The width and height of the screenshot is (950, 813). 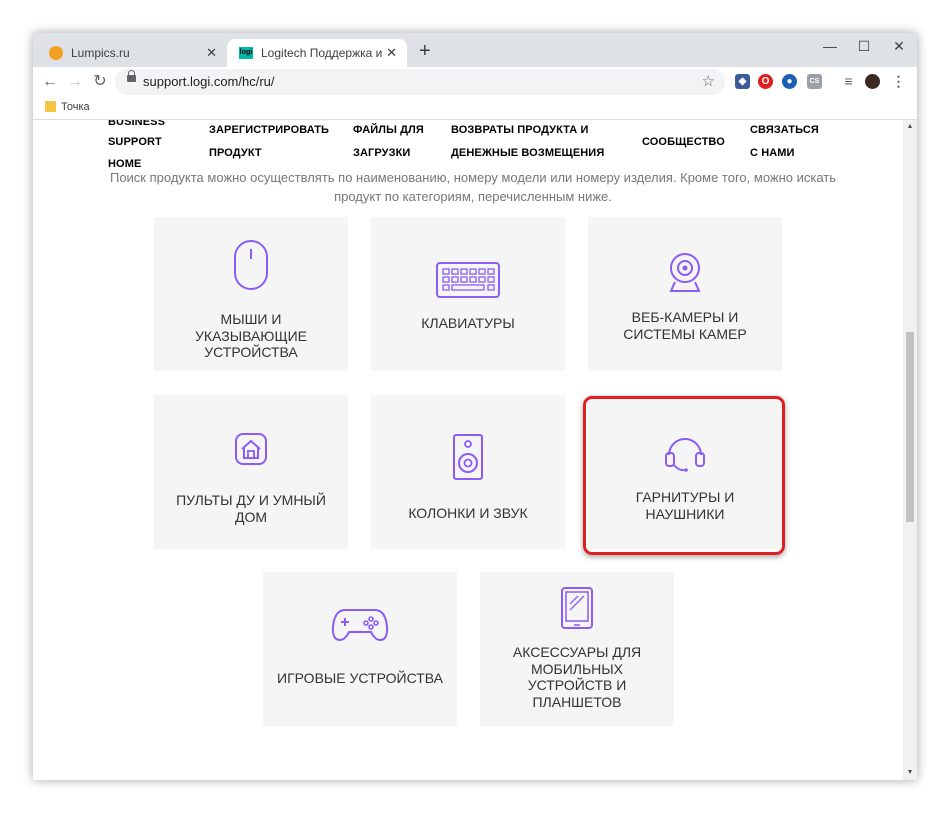 I want to click on back-arrow-icon: ←, so click(x=50, y=82).